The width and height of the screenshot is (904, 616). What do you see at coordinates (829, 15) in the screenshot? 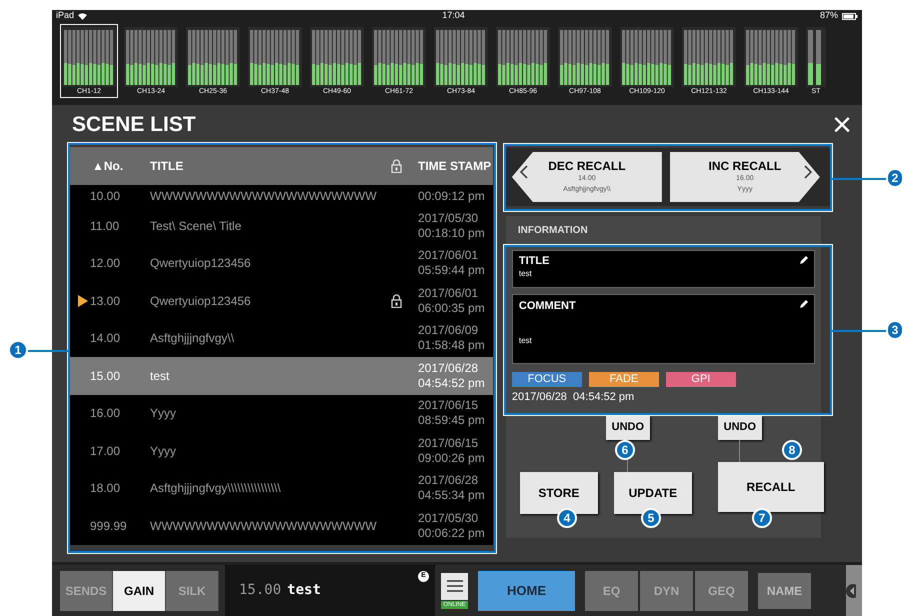
I see `battery-percent: 87%` at bounding box center [829, 15].